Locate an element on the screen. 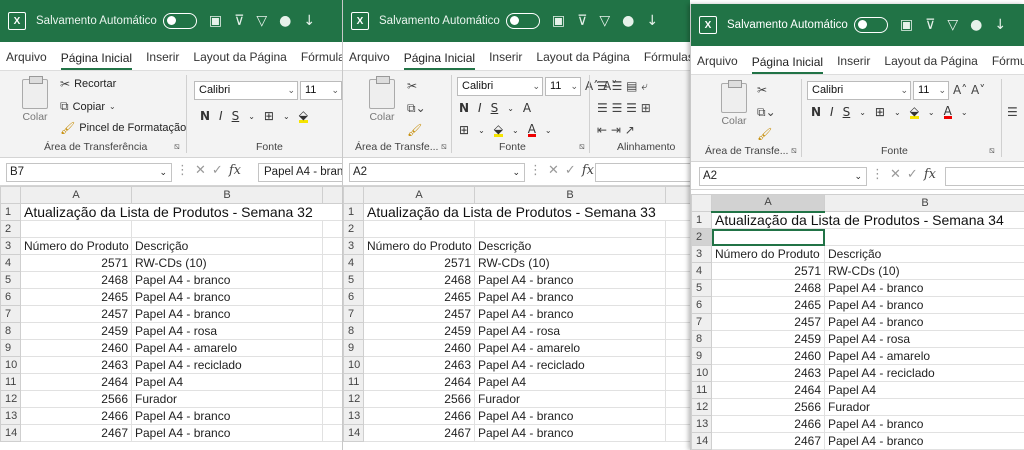 The width and height of the screenshot is (1024, 450). description-cell: Papel A4 - rosa is located at coordinates (924, 339).